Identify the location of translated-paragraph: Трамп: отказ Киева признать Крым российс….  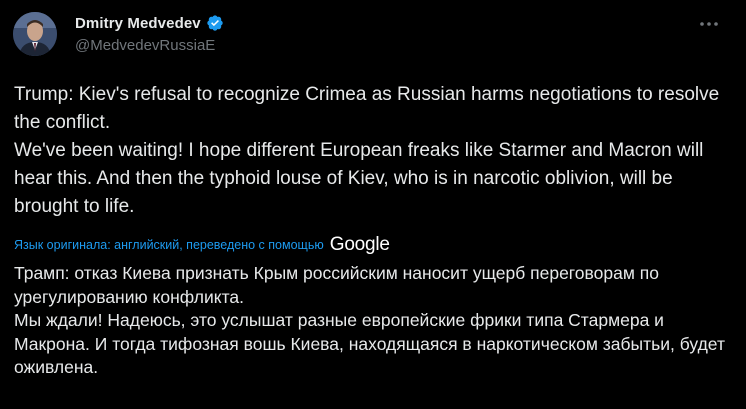
(336, 285).